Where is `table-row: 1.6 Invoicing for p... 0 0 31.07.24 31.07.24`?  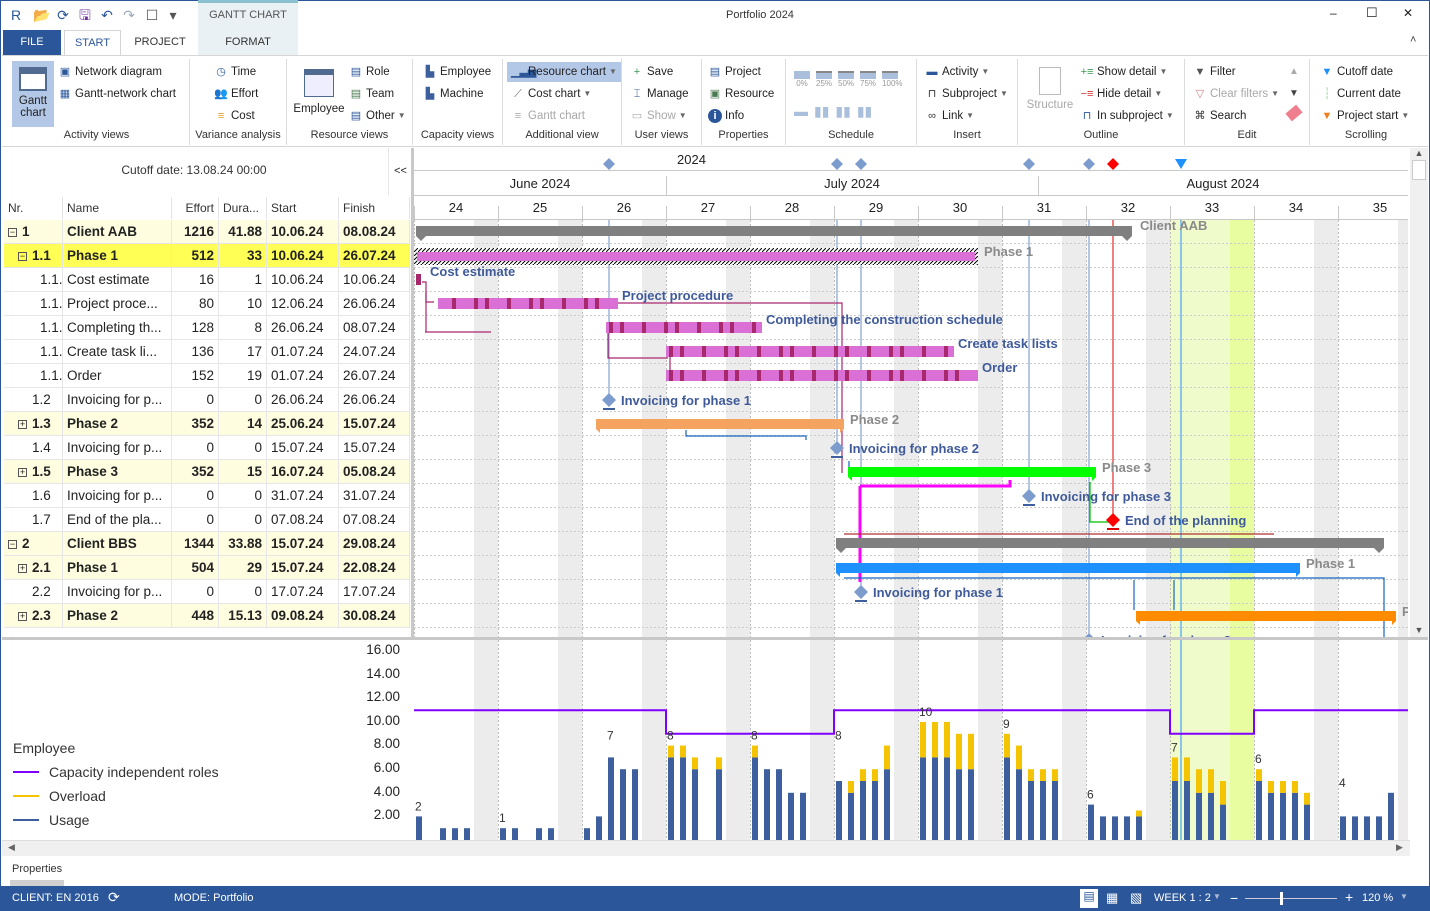
table-row: 1.6 Invoicing for p... 0 0 31.07.24 31.07.24 is located at coordinates (207, 496).